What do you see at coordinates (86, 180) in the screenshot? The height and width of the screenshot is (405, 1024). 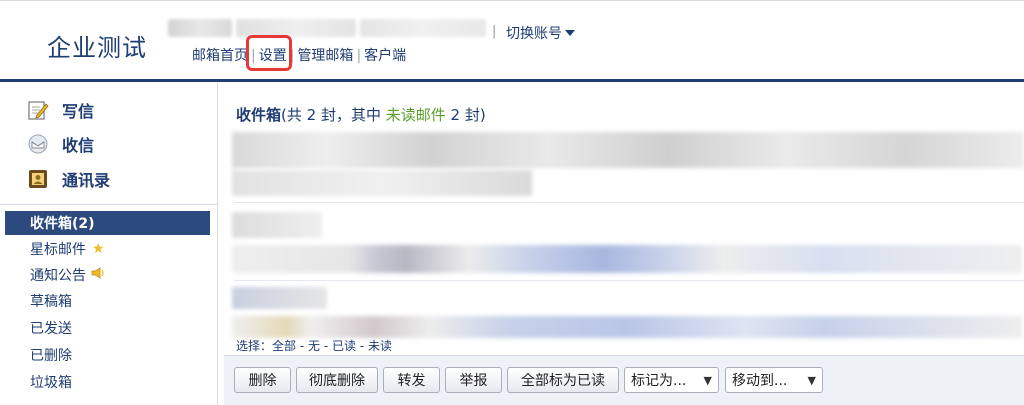 I see `contacts-label: 通讯录` at bounding box center [86, 180].